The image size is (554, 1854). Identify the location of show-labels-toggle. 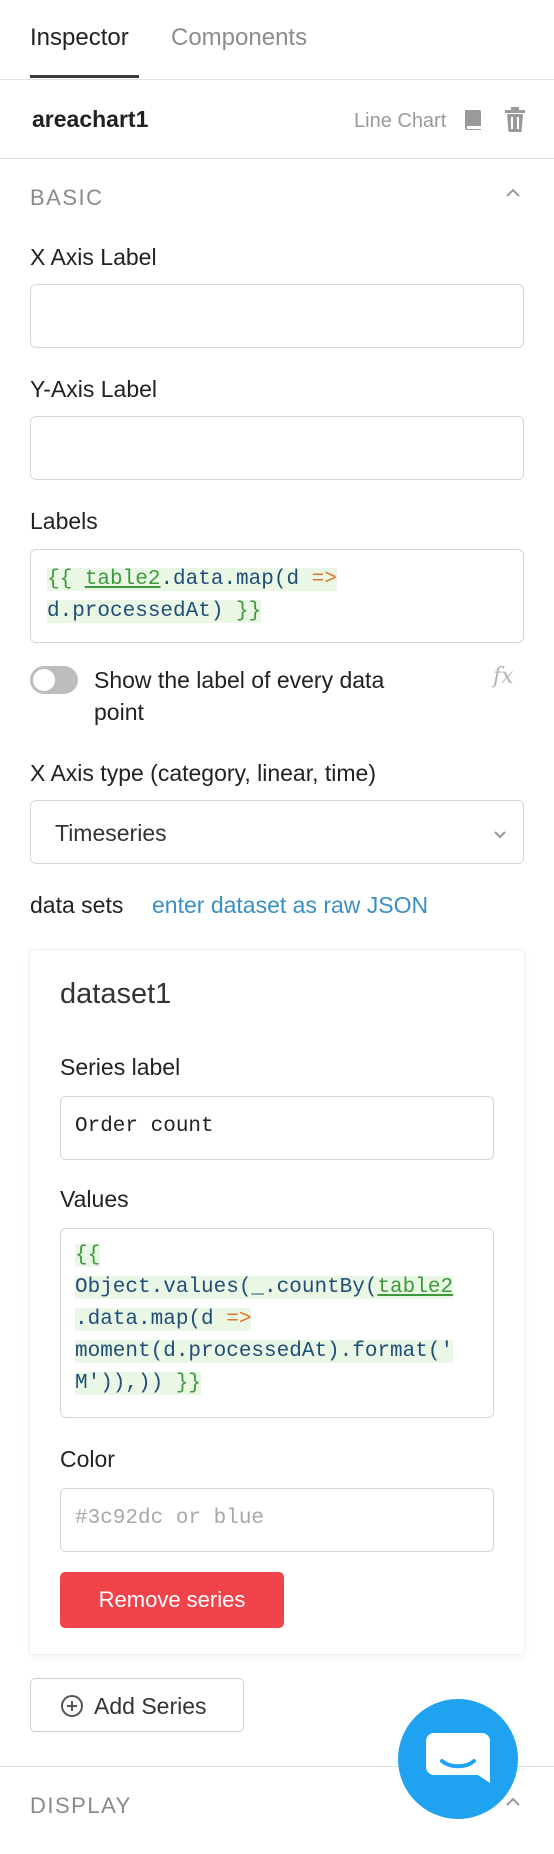
(54, 680).